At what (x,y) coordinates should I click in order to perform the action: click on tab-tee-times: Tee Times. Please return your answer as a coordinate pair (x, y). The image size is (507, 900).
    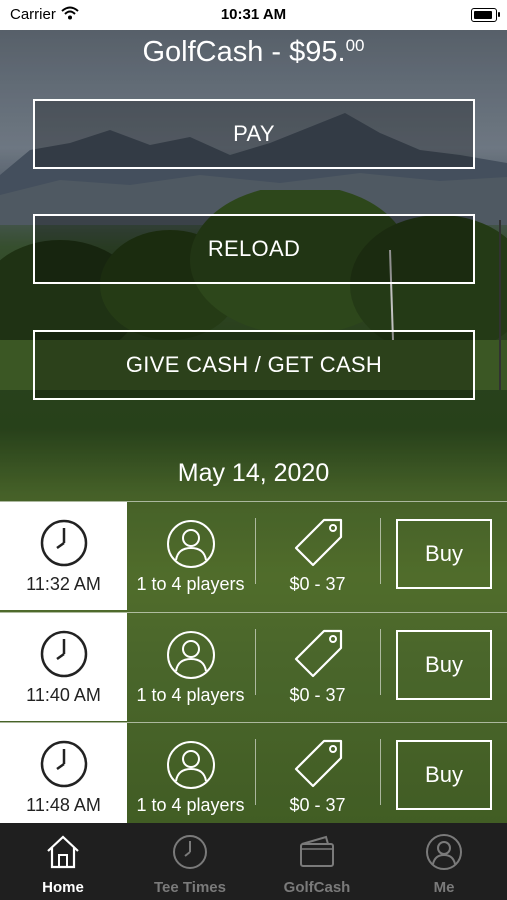
    Looking at the image, I should click on (190, 861).